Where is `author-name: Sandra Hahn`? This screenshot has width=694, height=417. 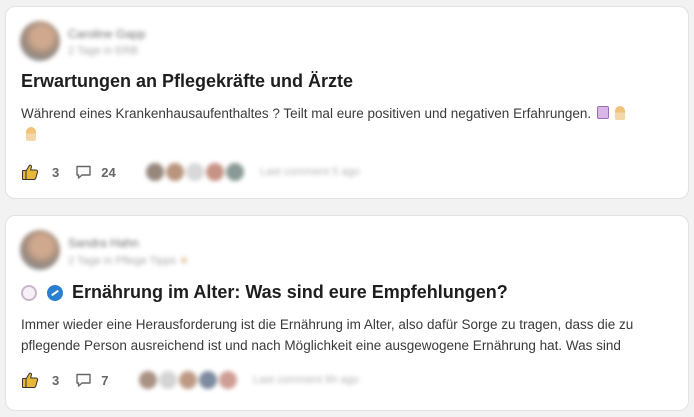
author-name: Sandra Hahn is located at coordinates (103, 243).